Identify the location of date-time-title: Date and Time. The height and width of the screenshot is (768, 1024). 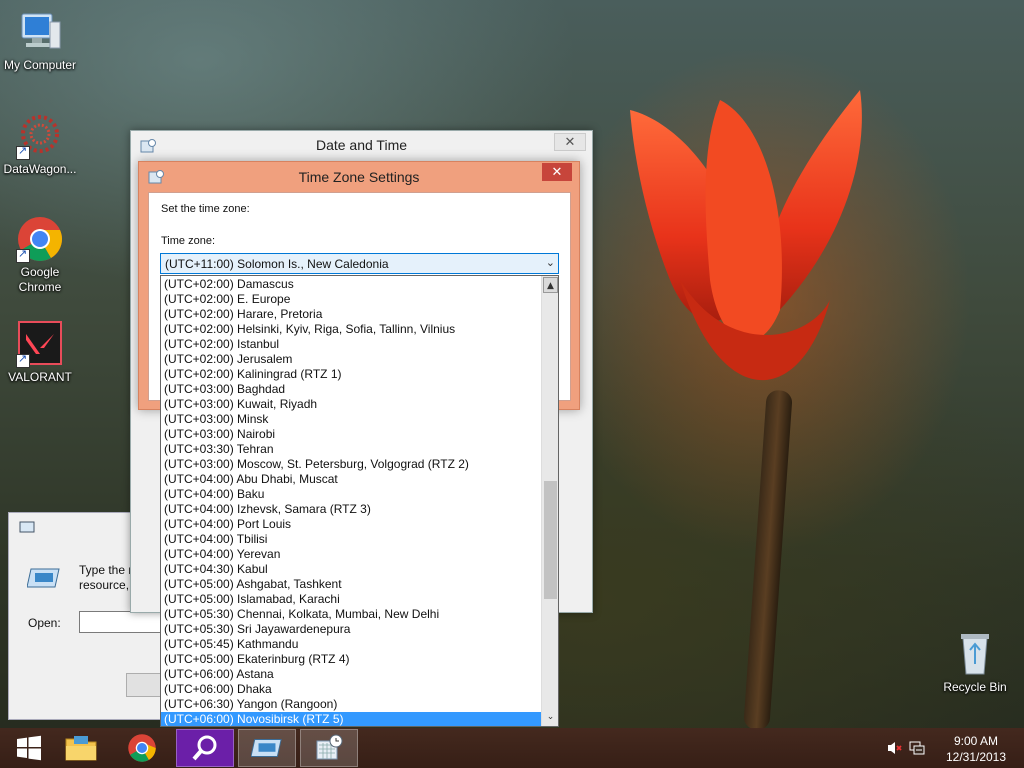
(361, 145).